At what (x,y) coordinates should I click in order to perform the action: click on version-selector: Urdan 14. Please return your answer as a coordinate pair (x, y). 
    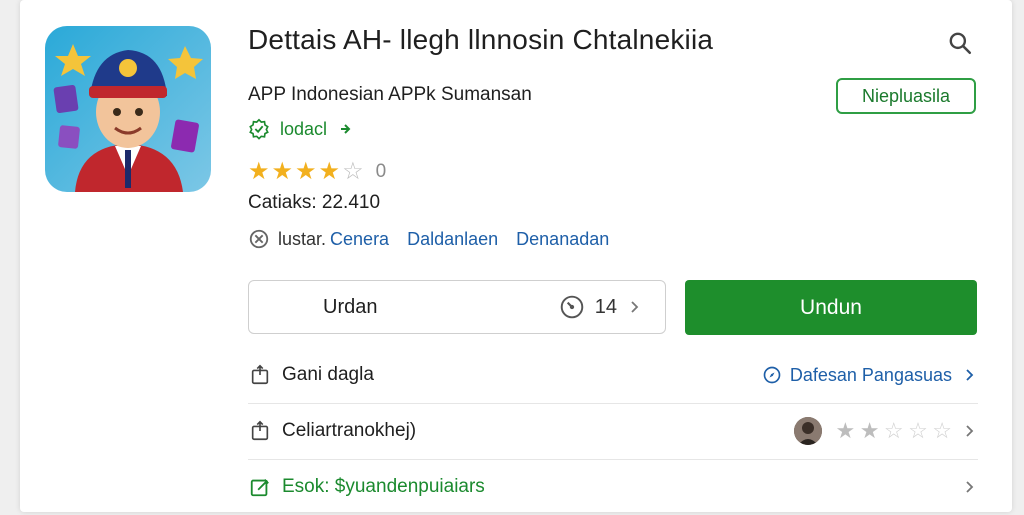
    Looking at the image, I should click on (457, 307).